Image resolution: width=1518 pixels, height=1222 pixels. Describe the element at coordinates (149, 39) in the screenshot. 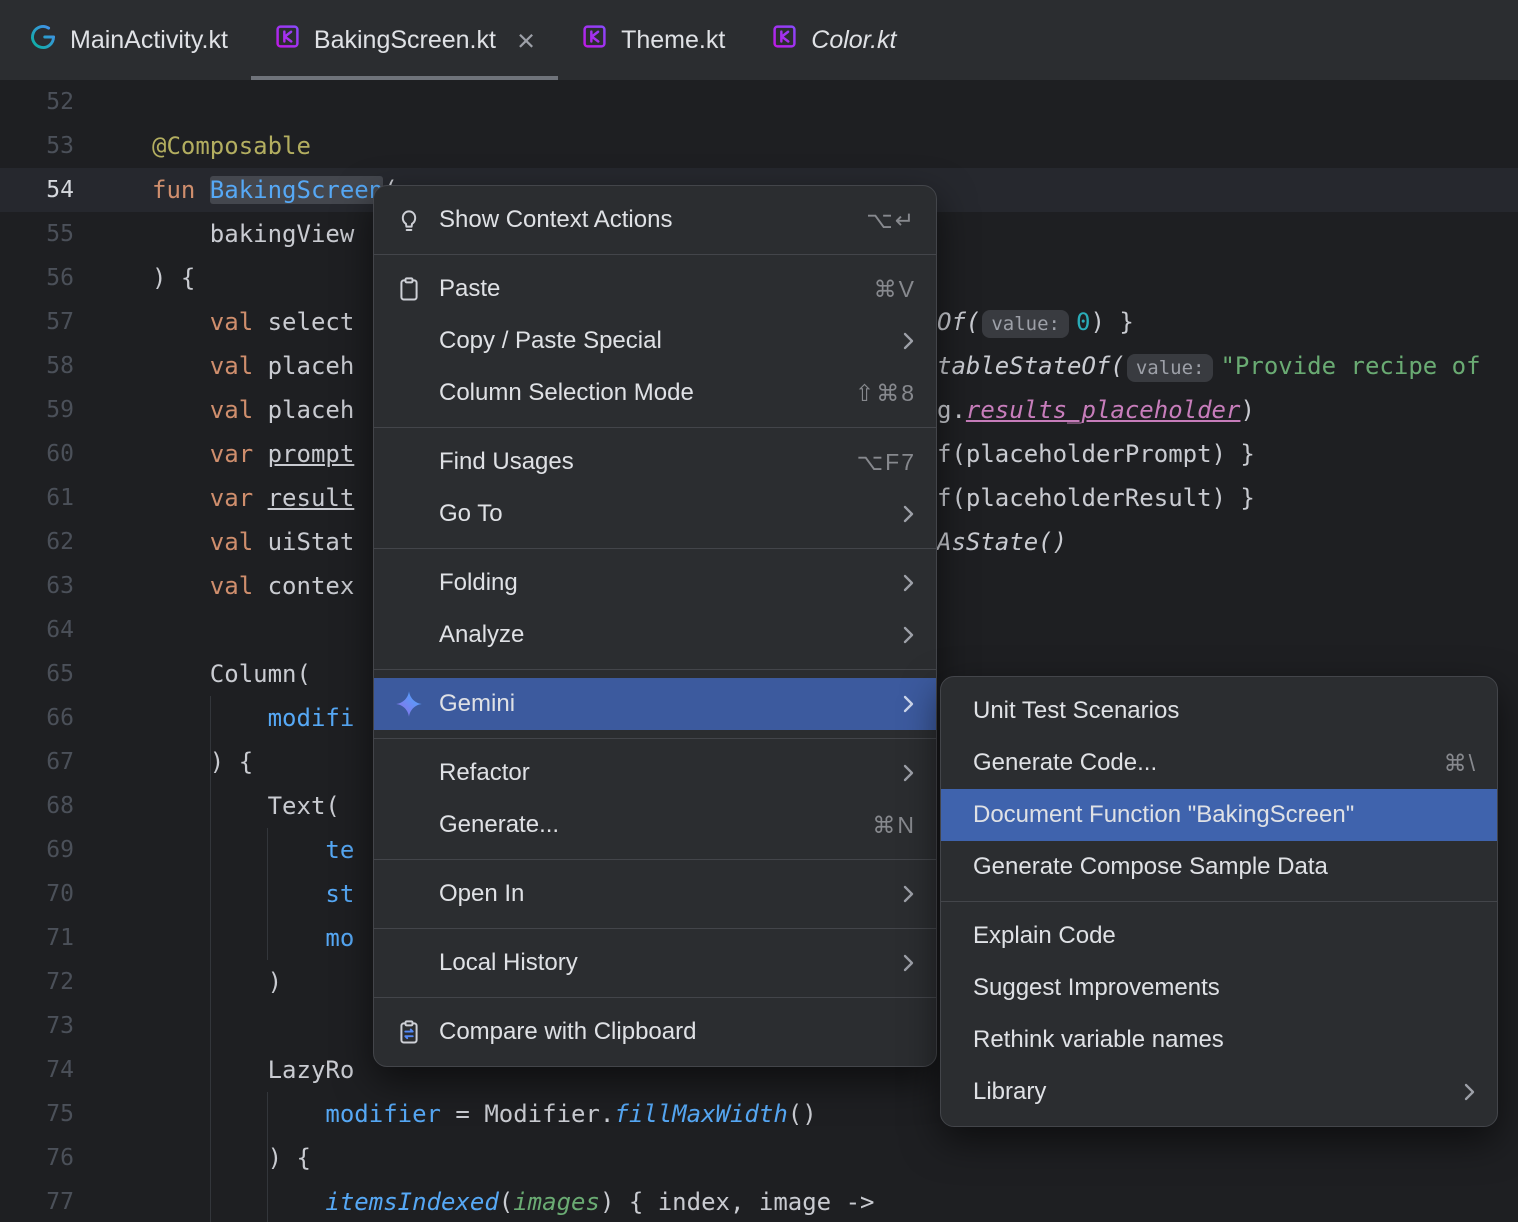

I see `tab-label: MainActivity.kt` at that location.